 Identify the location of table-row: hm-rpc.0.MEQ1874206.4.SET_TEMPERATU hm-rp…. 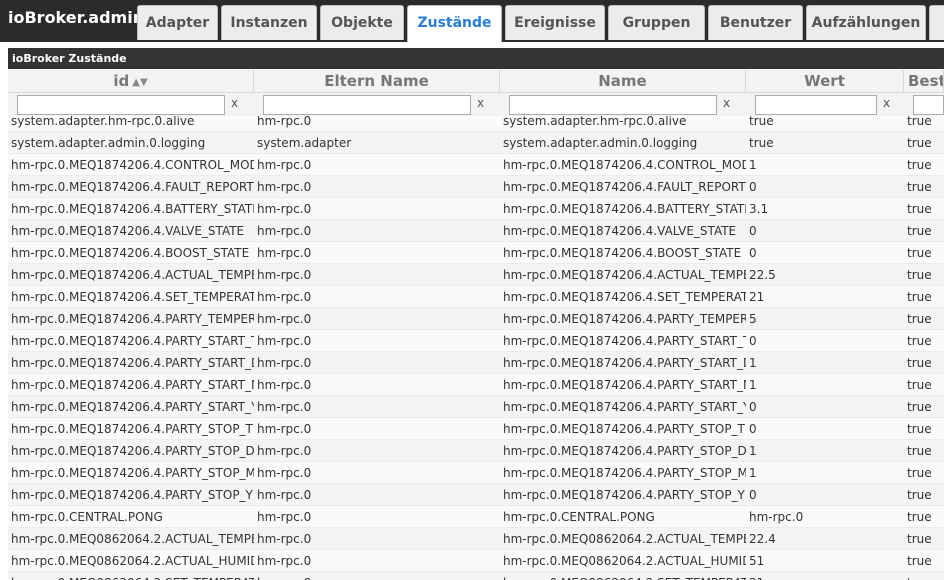
(476, 297).